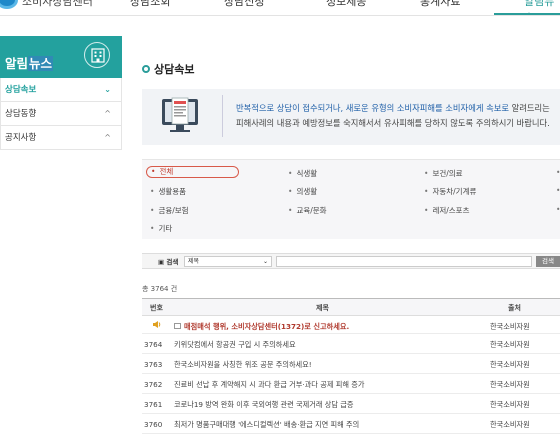 This screenshot has width=560, height=439. I want to click on row-number: 3764, so click(153, 344).